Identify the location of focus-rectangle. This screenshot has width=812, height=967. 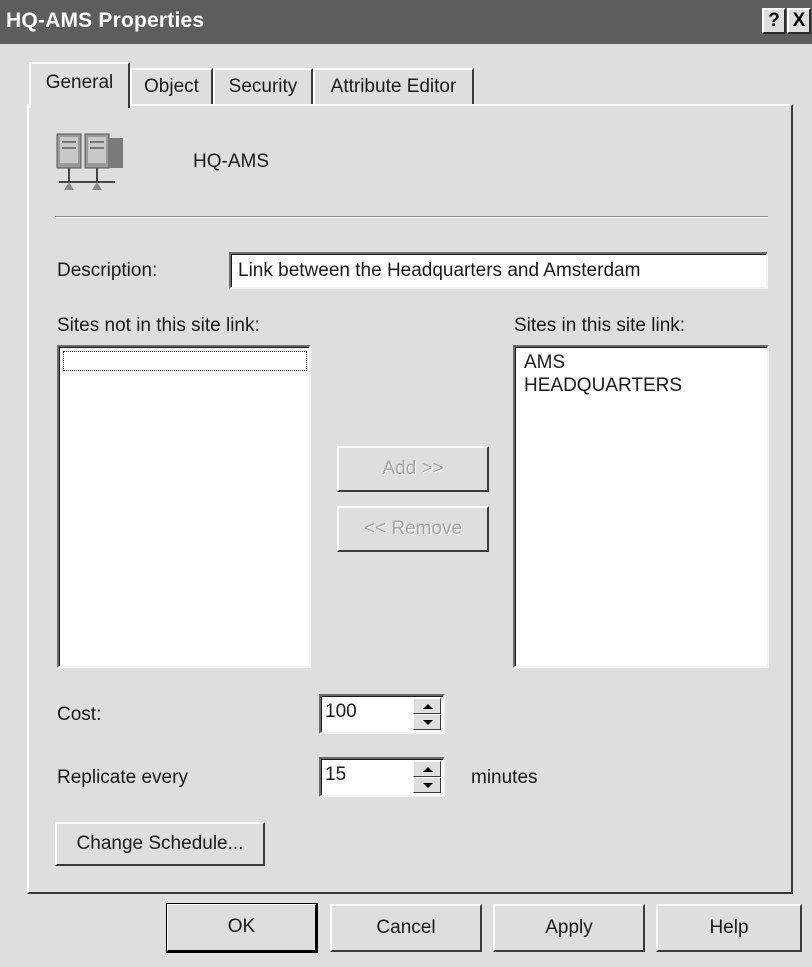
(185, 361).